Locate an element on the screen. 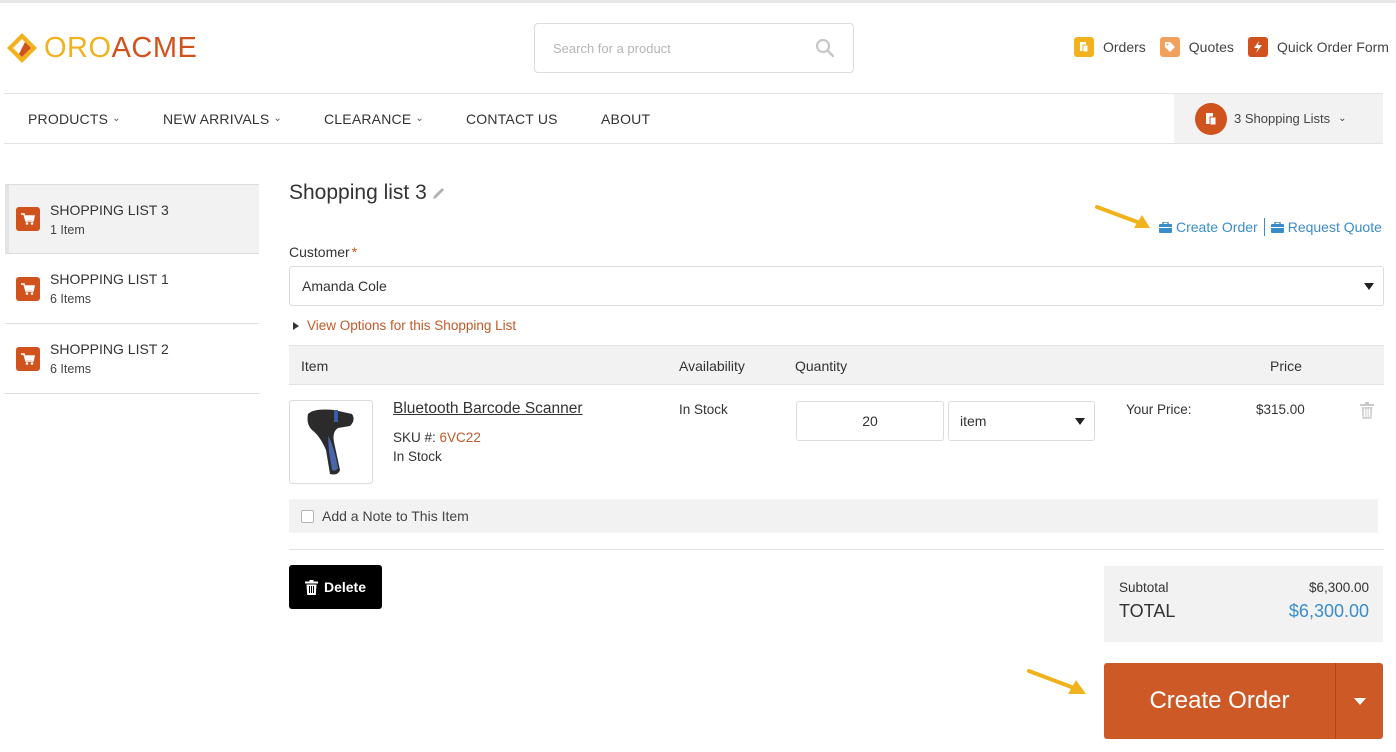 The image size is (1396, 752). search-box is located at coordinates (694, 48).